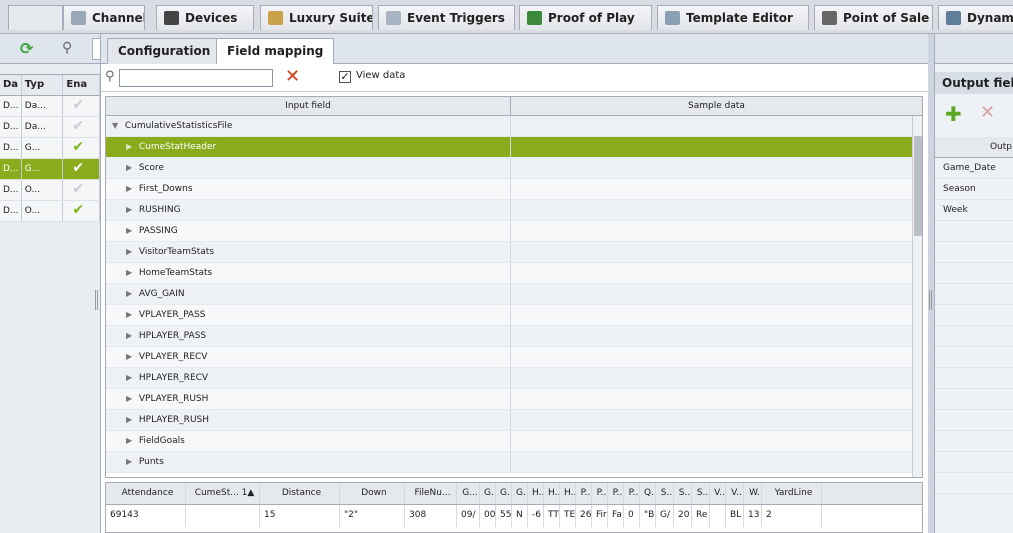 The image size is (1013, 533). Describe the element at coordinates (974, 189) in the screenshot. I see `output-field-row: Season` at that location.